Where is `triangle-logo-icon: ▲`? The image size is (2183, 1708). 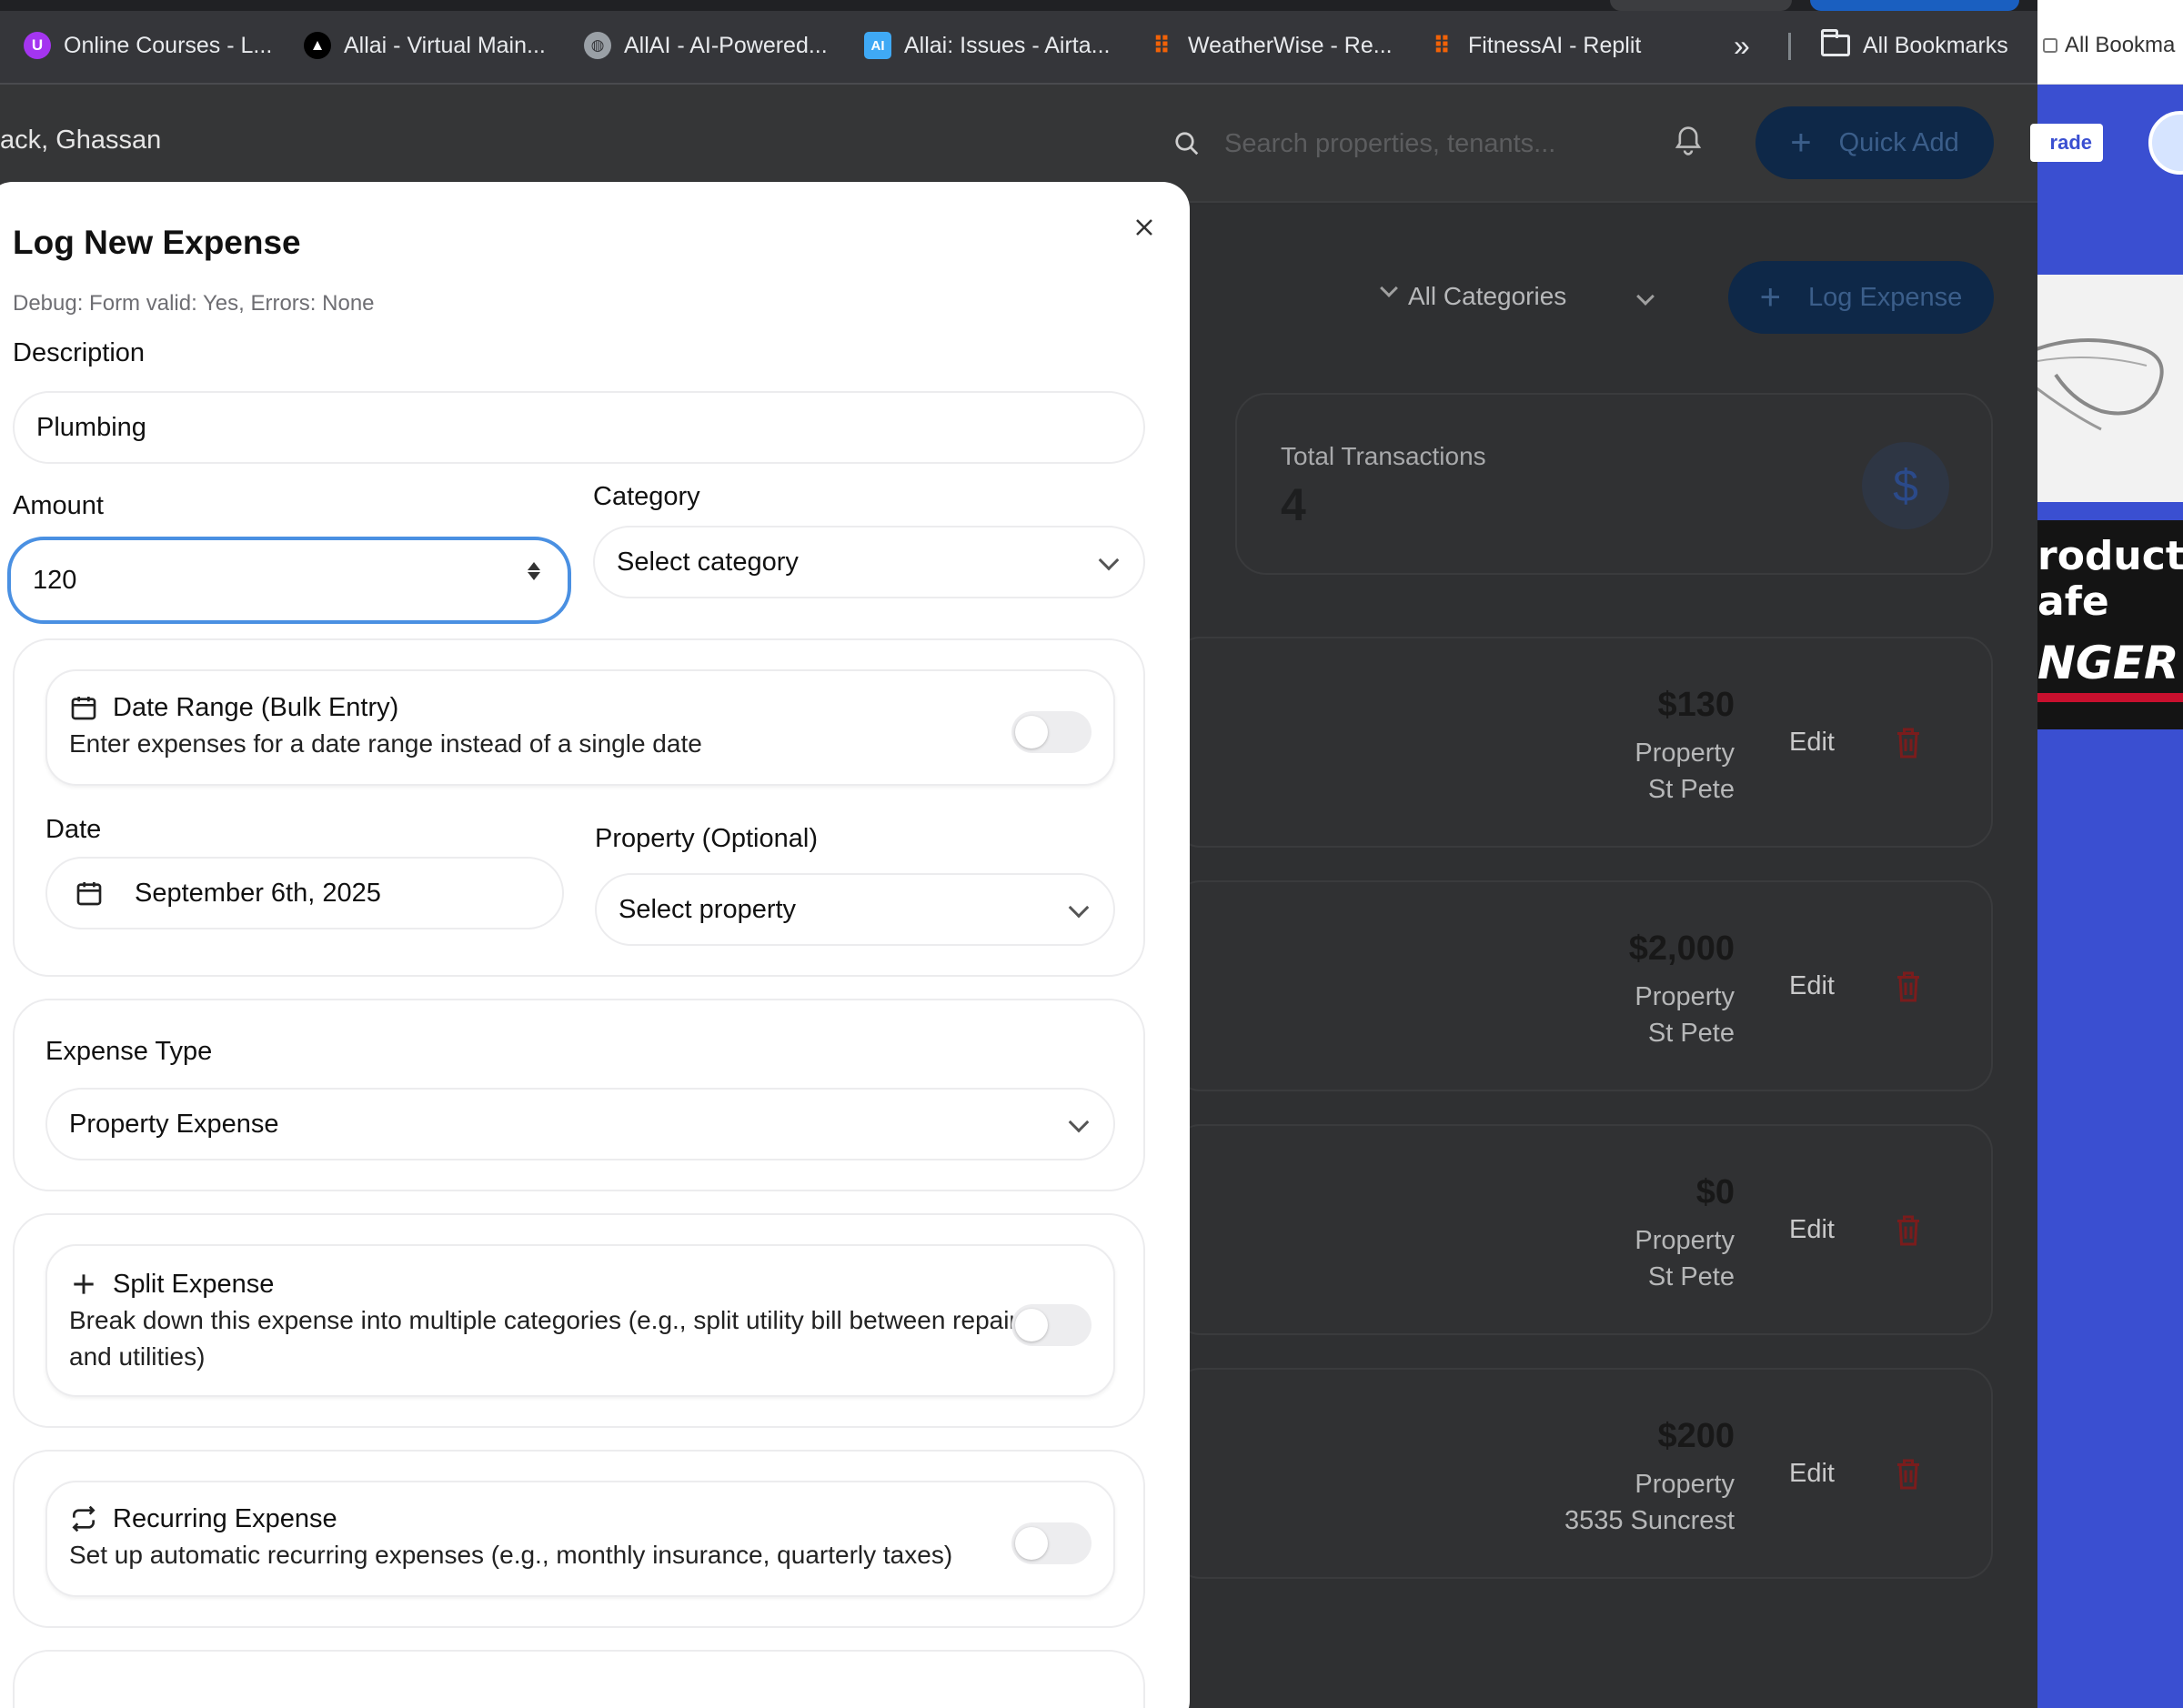 triangle-logo-icon: ▲ is located at coordinates (317, 45).